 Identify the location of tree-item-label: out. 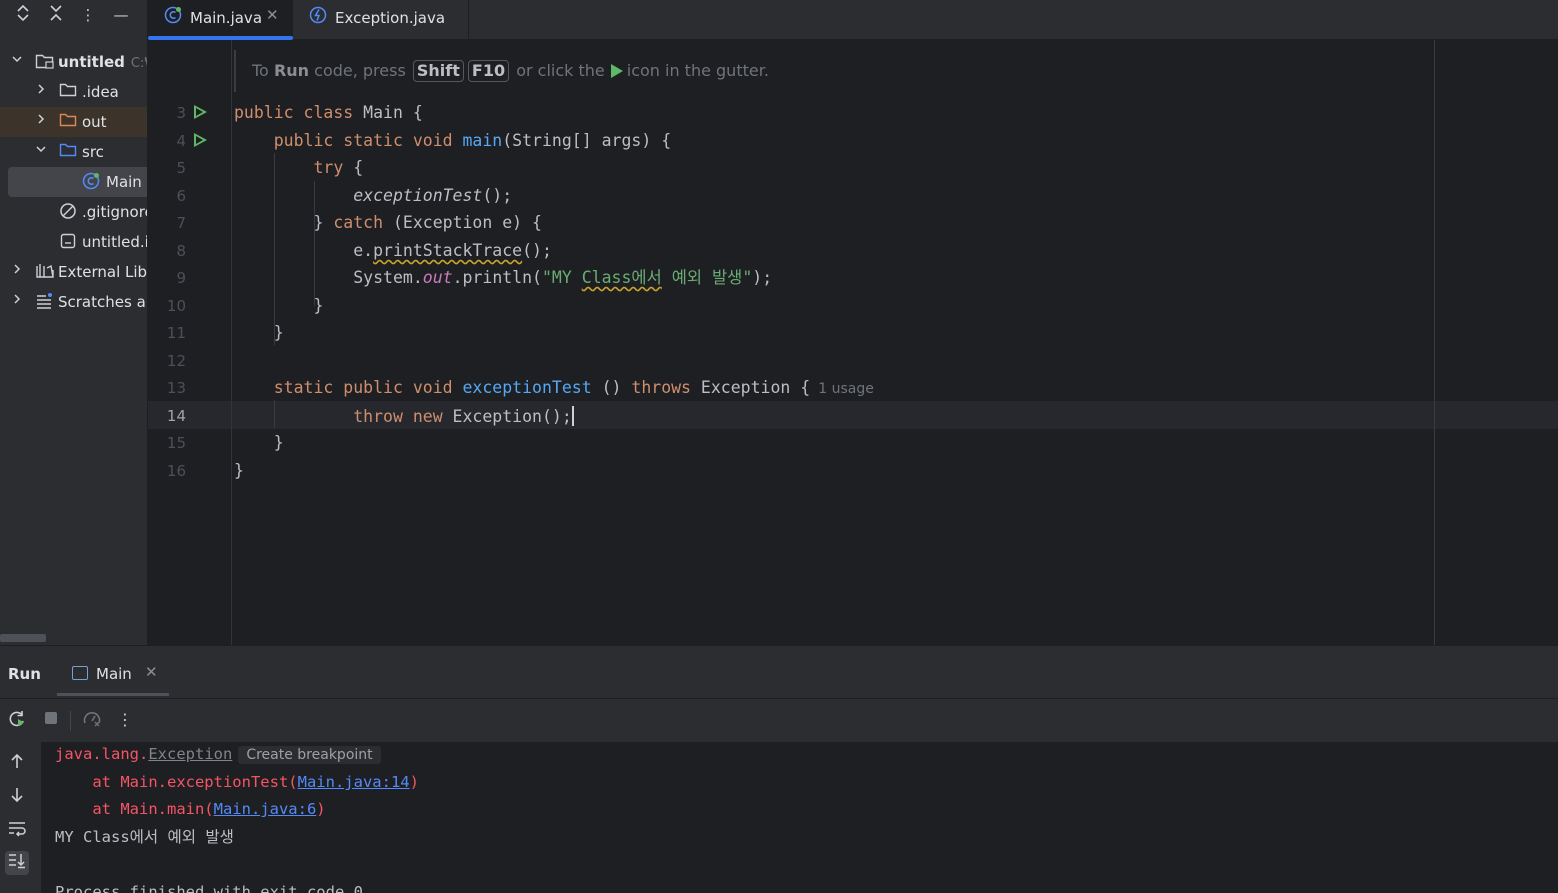
(94, 122).